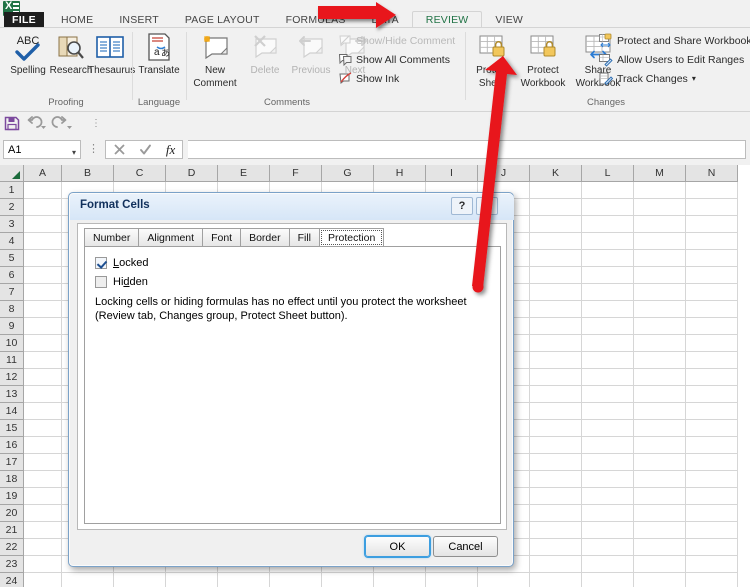  I want to click on save-icon, so click(12, 123).